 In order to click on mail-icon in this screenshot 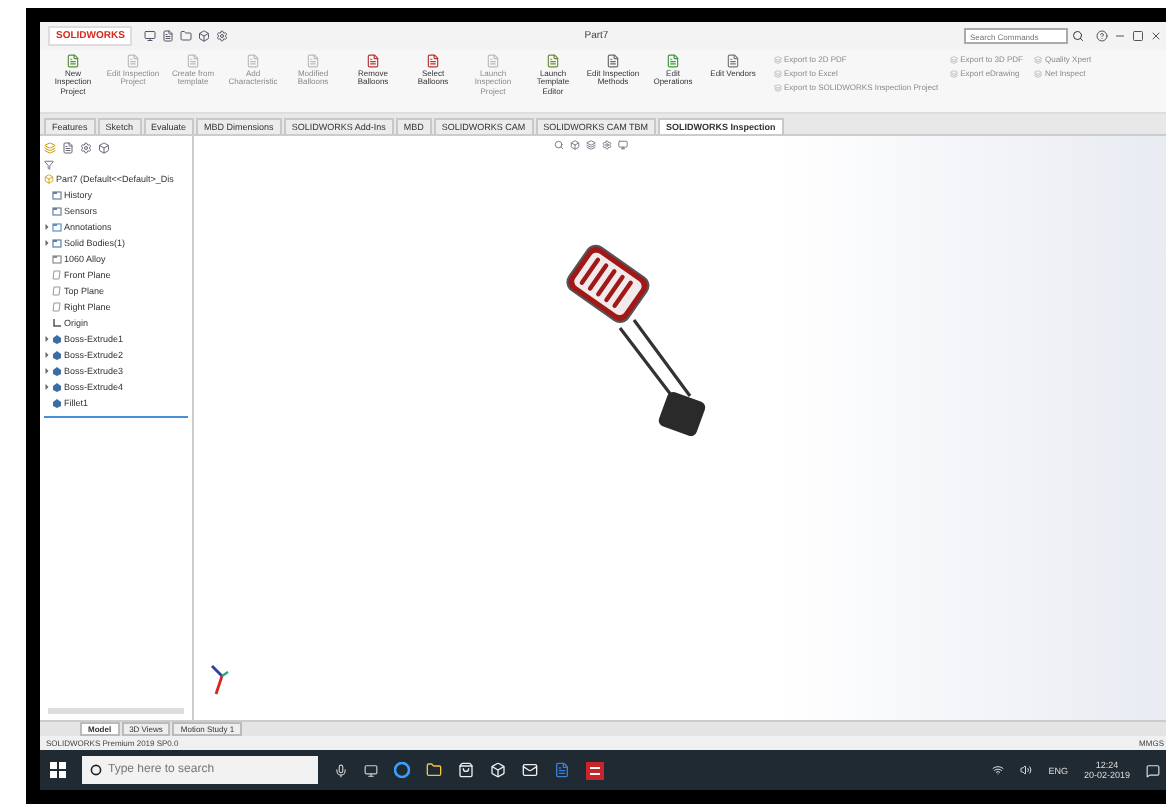, I will do `click(530, 770)`.